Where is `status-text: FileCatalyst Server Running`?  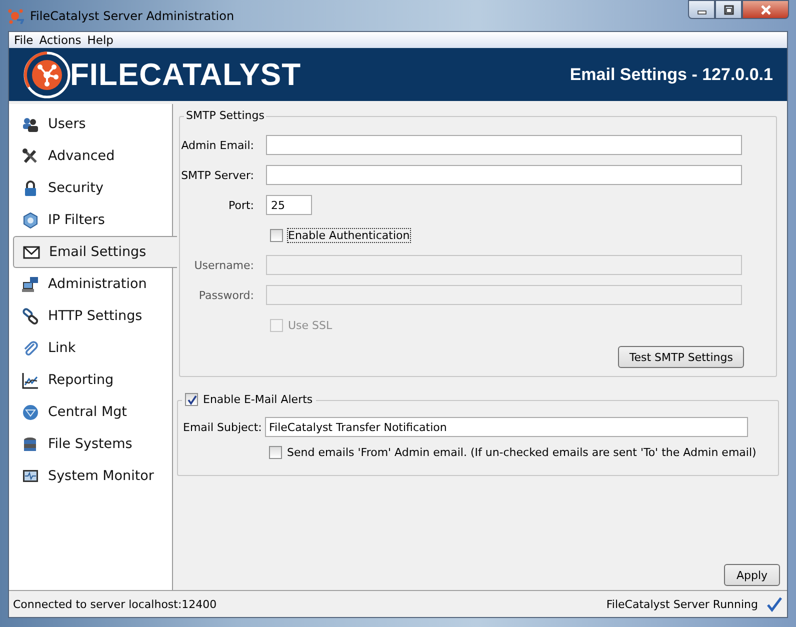
status-text: FileCatalyst Server Running is located at coordinates (682, 604).